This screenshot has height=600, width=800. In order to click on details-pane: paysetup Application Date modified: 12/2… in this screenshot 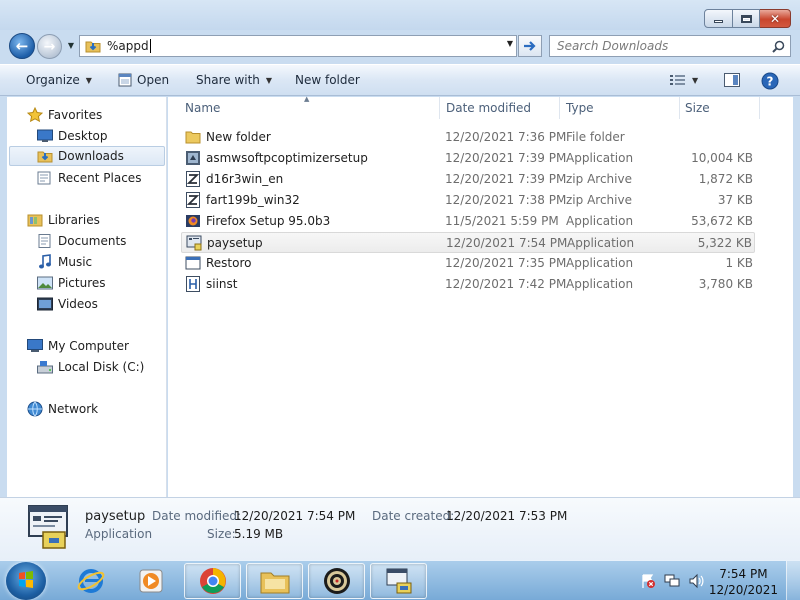, I will do `click(400, 528)`.